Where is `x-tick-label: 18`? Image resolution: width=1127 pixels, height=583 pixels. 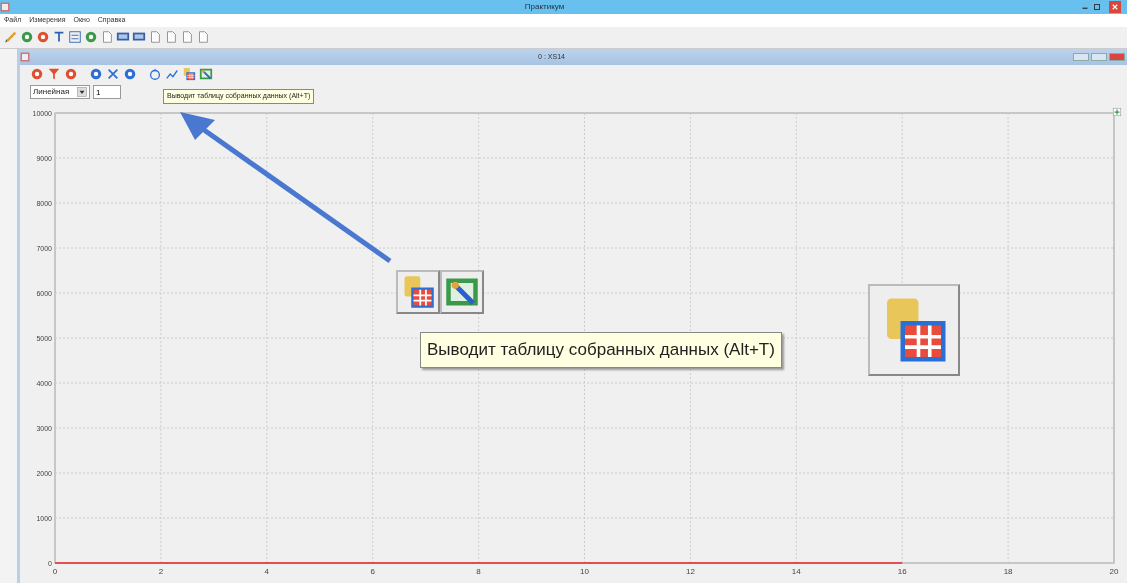 x-tick-label: 18 is located at coordinates (1008, 571).